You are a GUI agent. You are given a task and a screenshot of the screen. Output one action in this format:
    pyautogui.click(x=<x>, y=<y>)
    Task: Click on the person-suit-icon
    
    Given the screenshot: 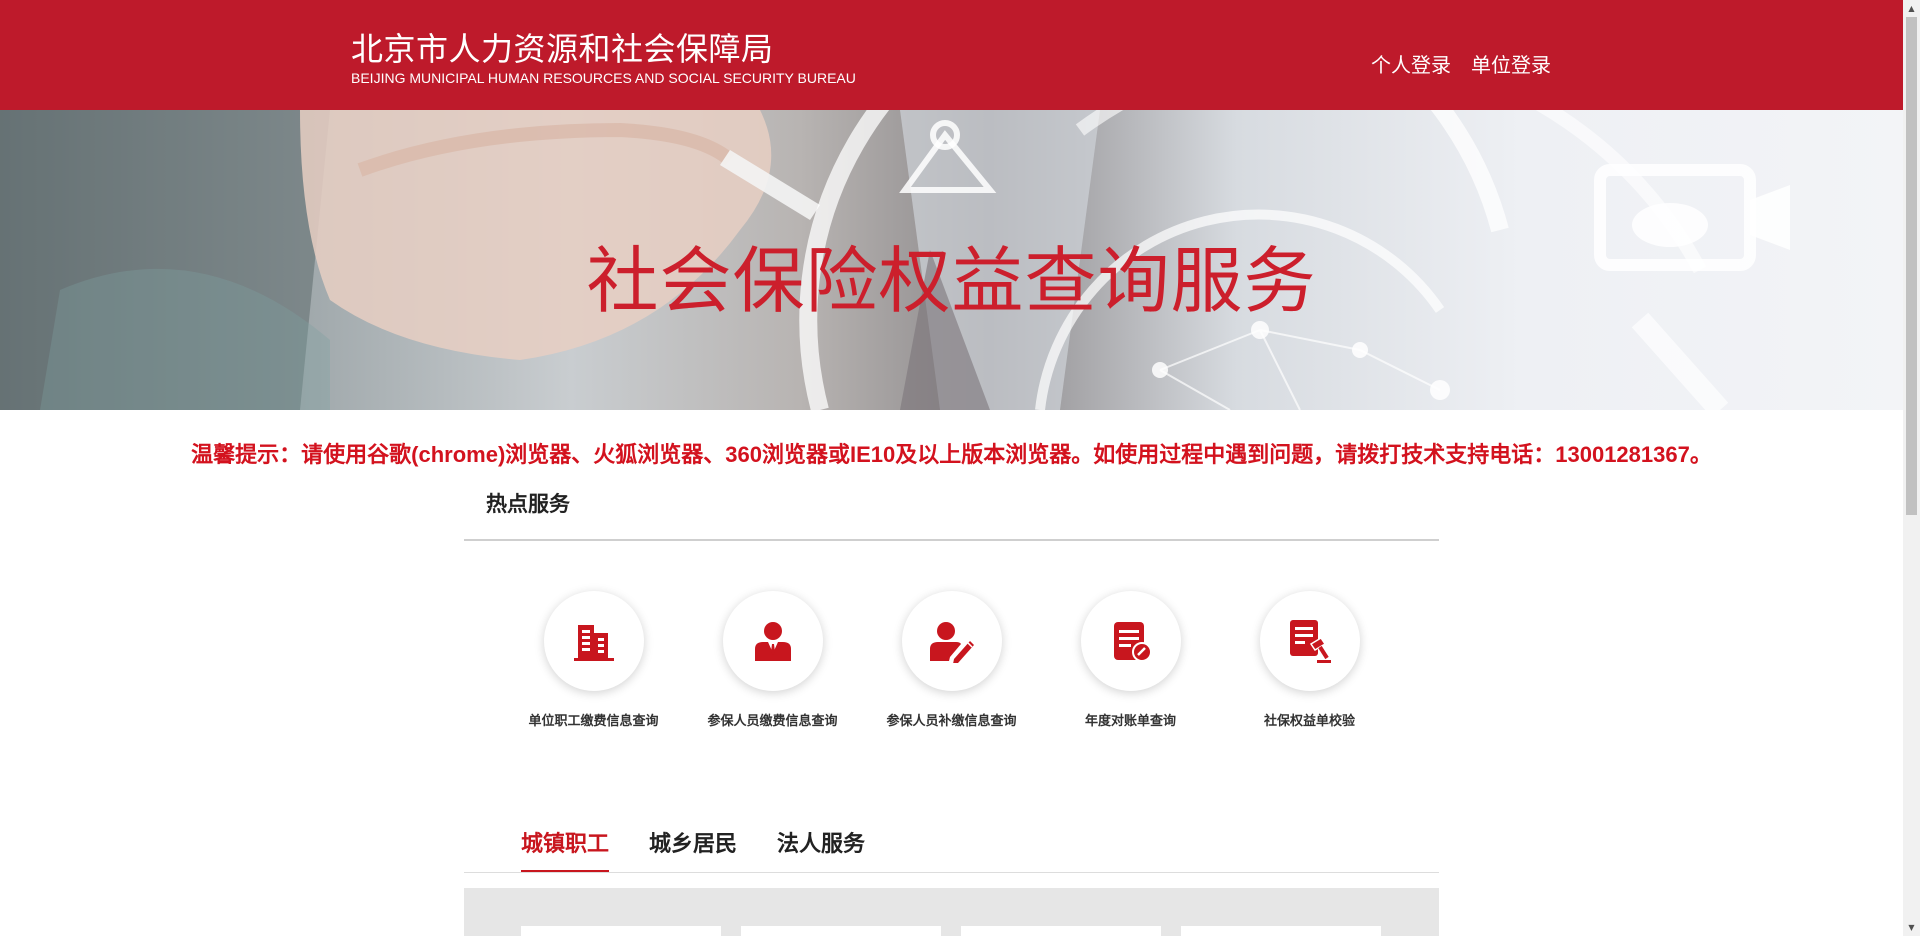 What is the action you would take?
    pyautogui.click(x=772, y=641)
    